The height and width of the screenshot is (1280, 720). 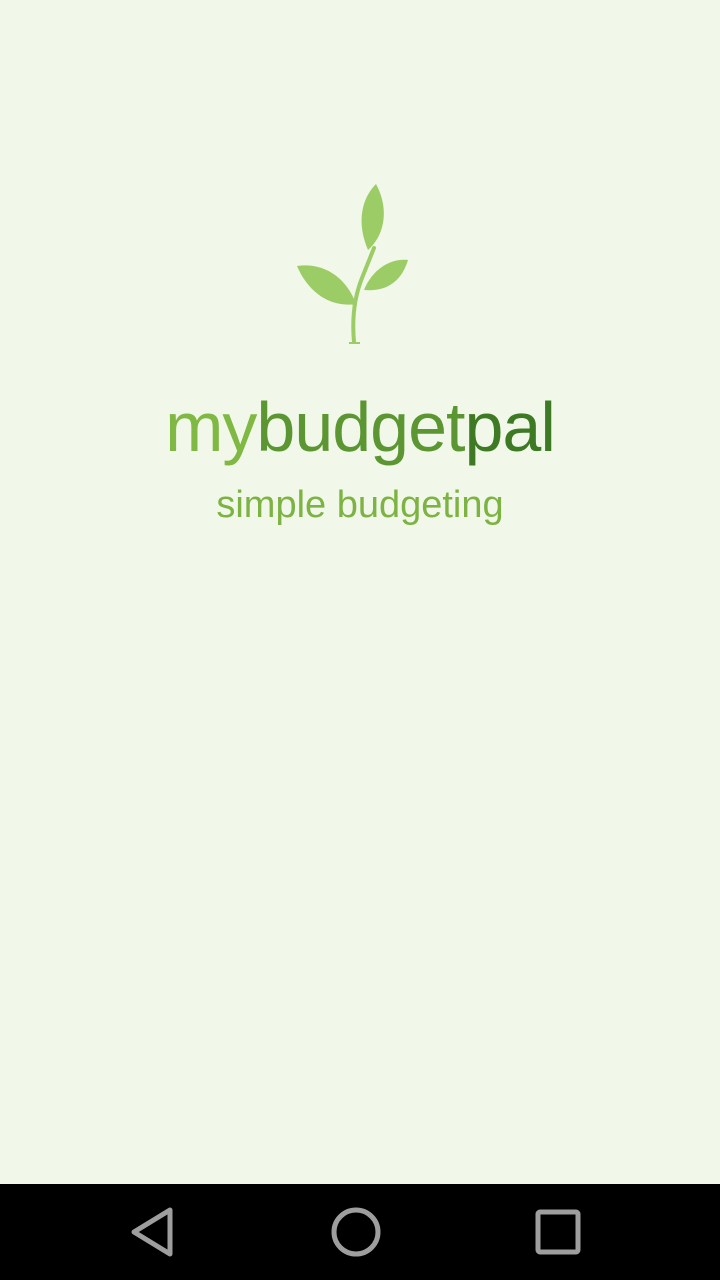 I want to click on wordmark-part-budget: budget, so click(x=360, y=427).